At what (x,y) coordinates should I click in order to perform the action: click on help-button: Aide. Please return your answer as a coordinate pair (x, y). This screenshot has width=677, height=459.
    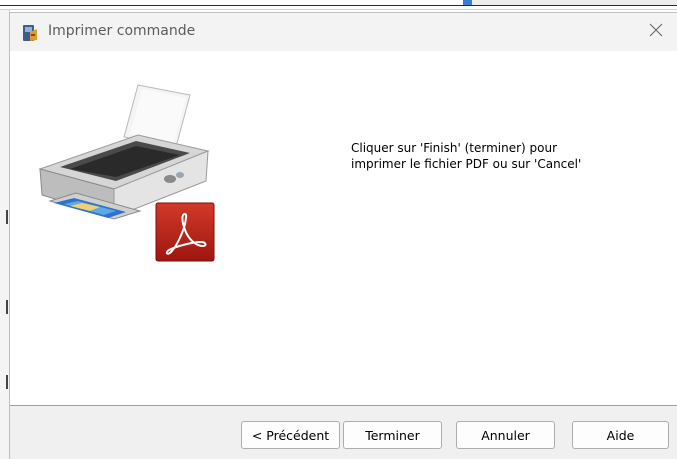
    Looking at the image, I should click on (620, 435).